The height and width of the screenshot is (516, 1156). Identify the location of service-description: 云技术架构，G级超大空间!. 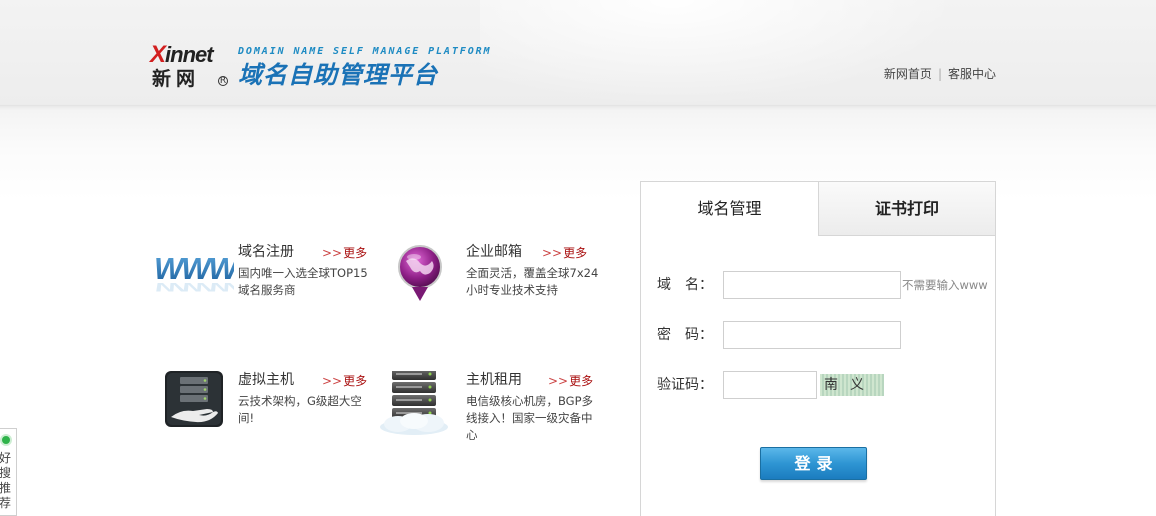
(300, 409).